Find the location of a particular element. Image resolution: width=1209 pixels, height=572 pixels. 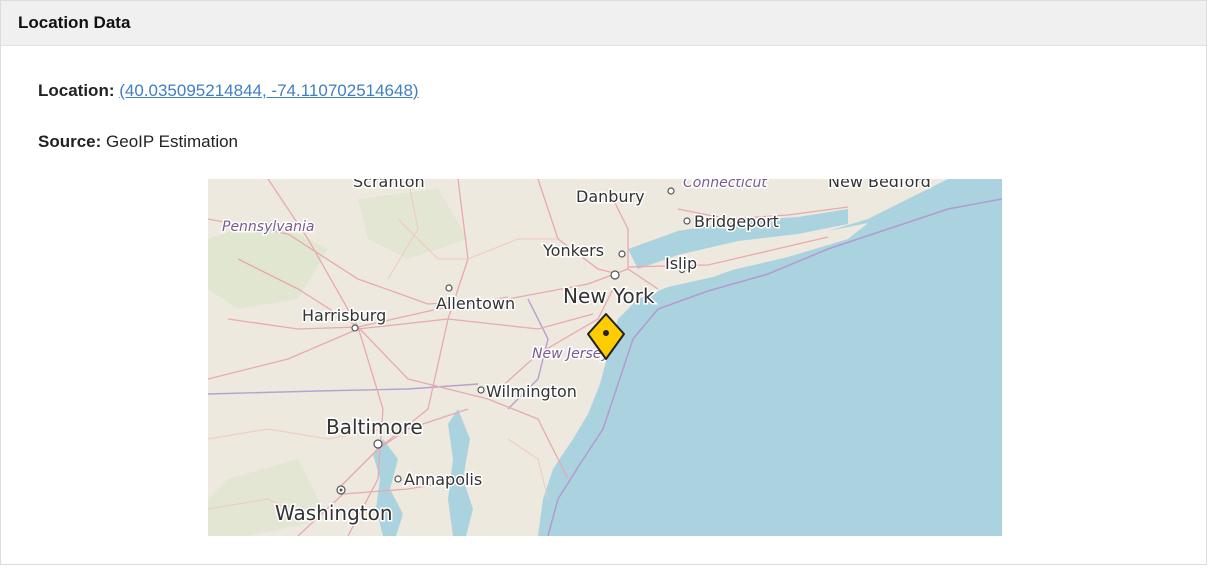

map-label-danbury: Danbury is located at coordinates (610, 196).